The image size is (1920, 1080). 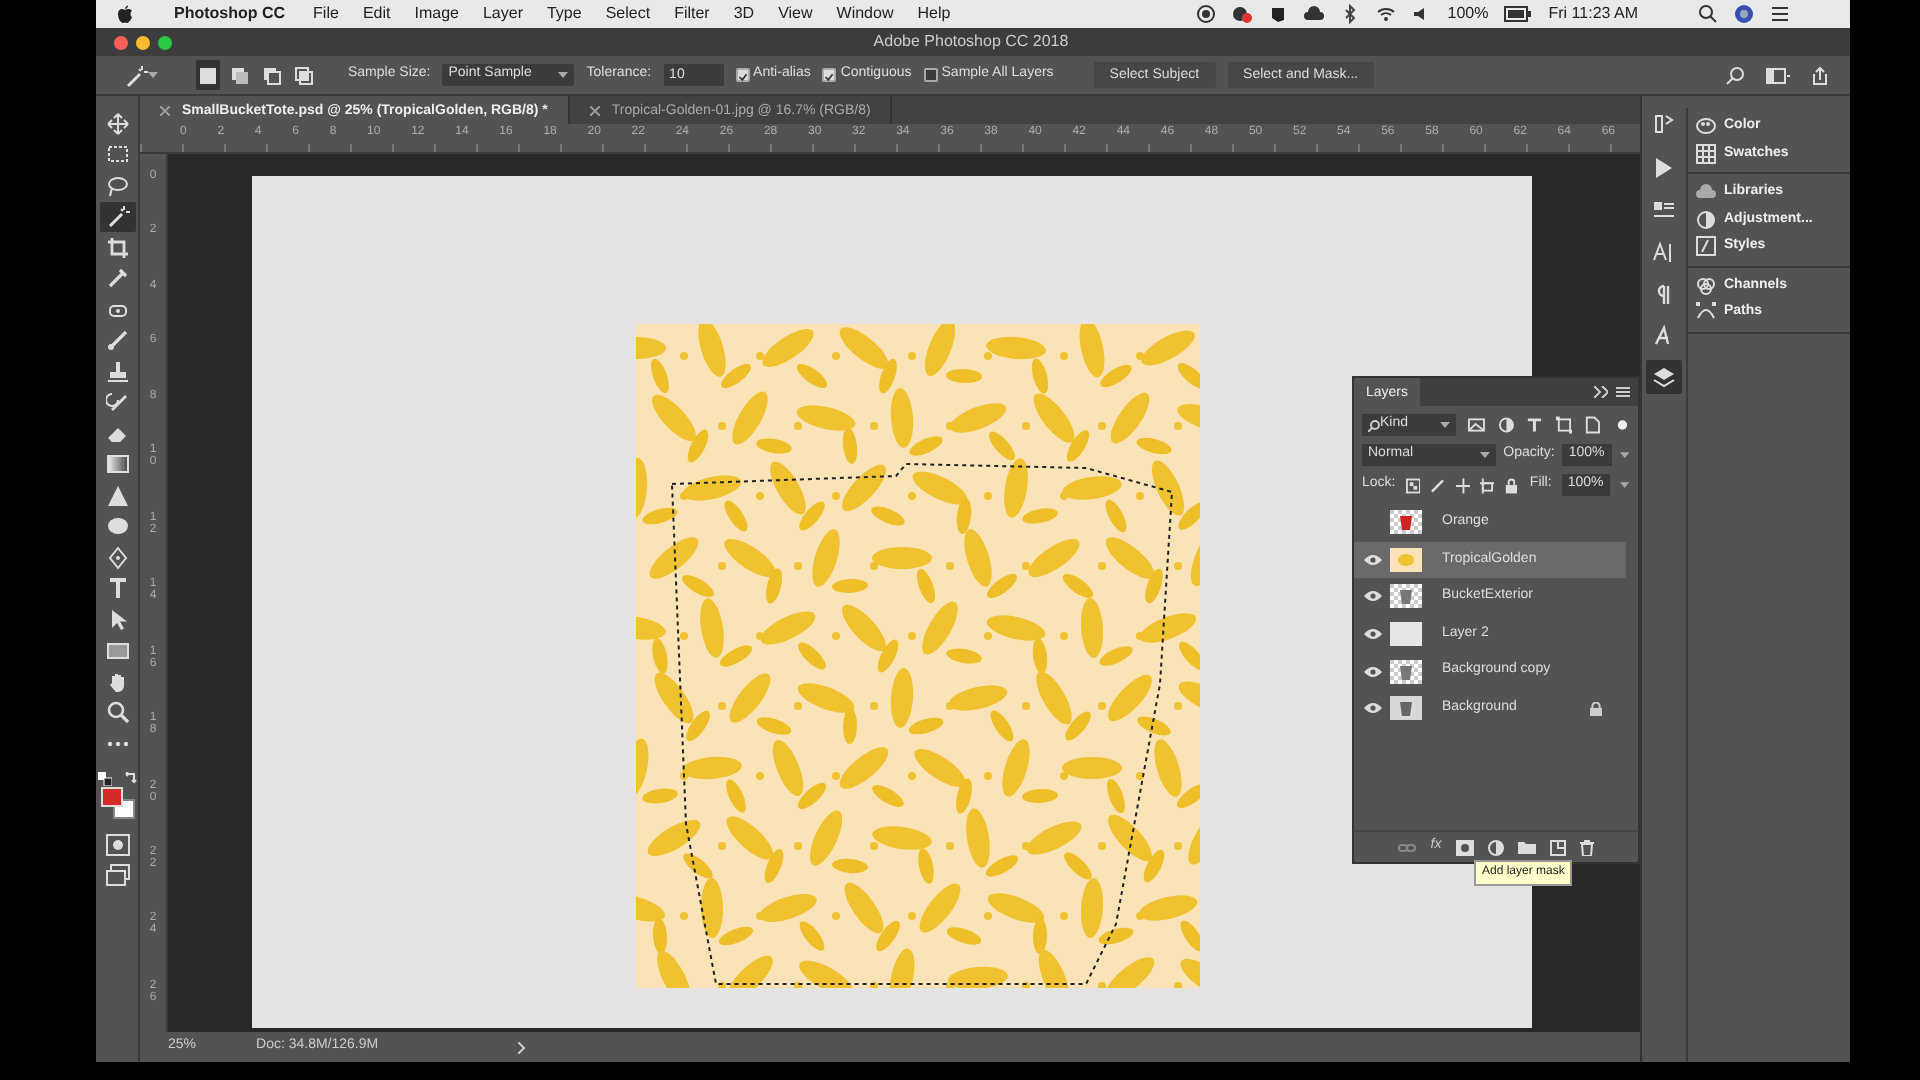 What do you see at coordinates (230, 14) in the screenshot?
I see `app-name: Photoshop CC` at bounding box center [230, 14].